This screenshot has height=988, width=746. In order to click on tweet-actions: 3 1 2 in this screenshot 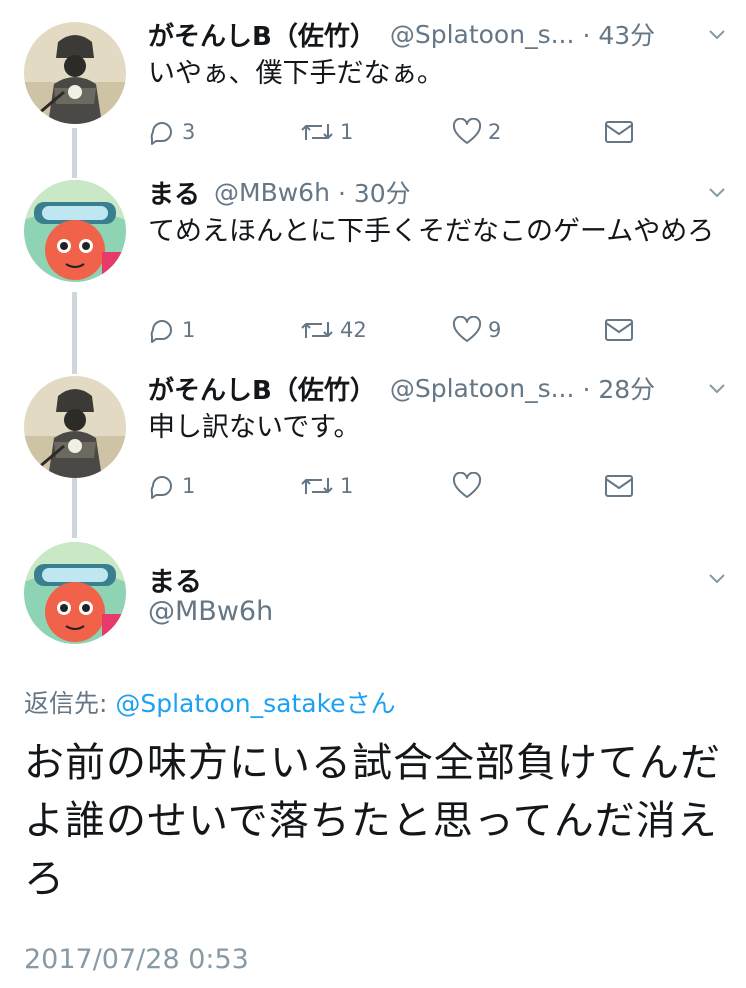, I will do `click(447, 132)`.